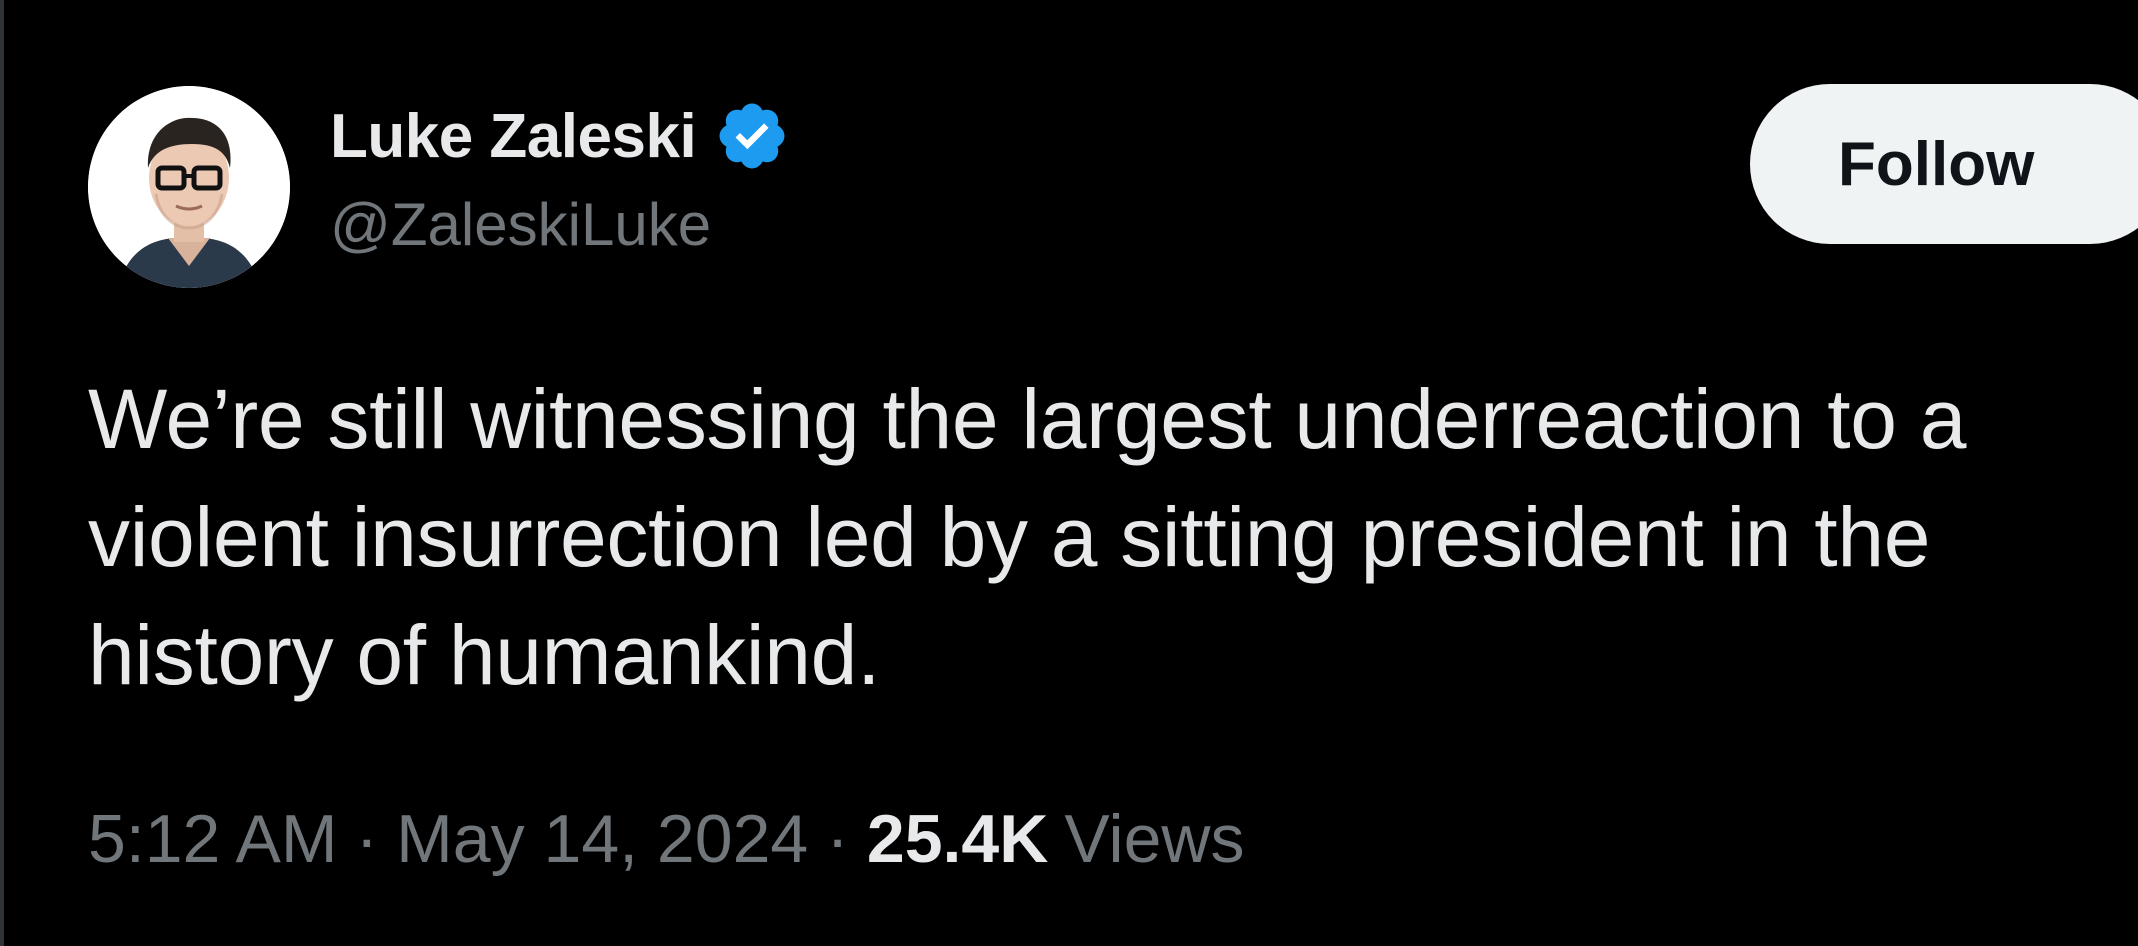  I want to click on author-display-name: Luke Zaleski, so click(513, 136).